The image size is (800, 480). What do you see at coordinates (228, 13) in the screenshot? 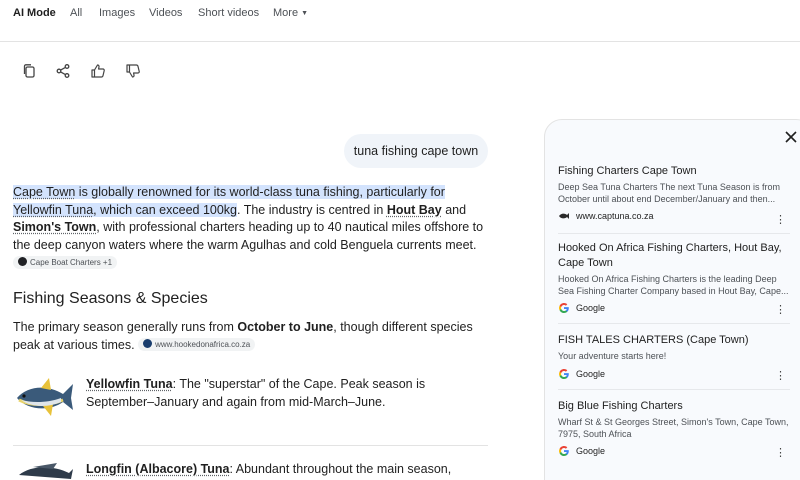
I see `tab-short-videos: Short videos` at bounding box center [228, 13].